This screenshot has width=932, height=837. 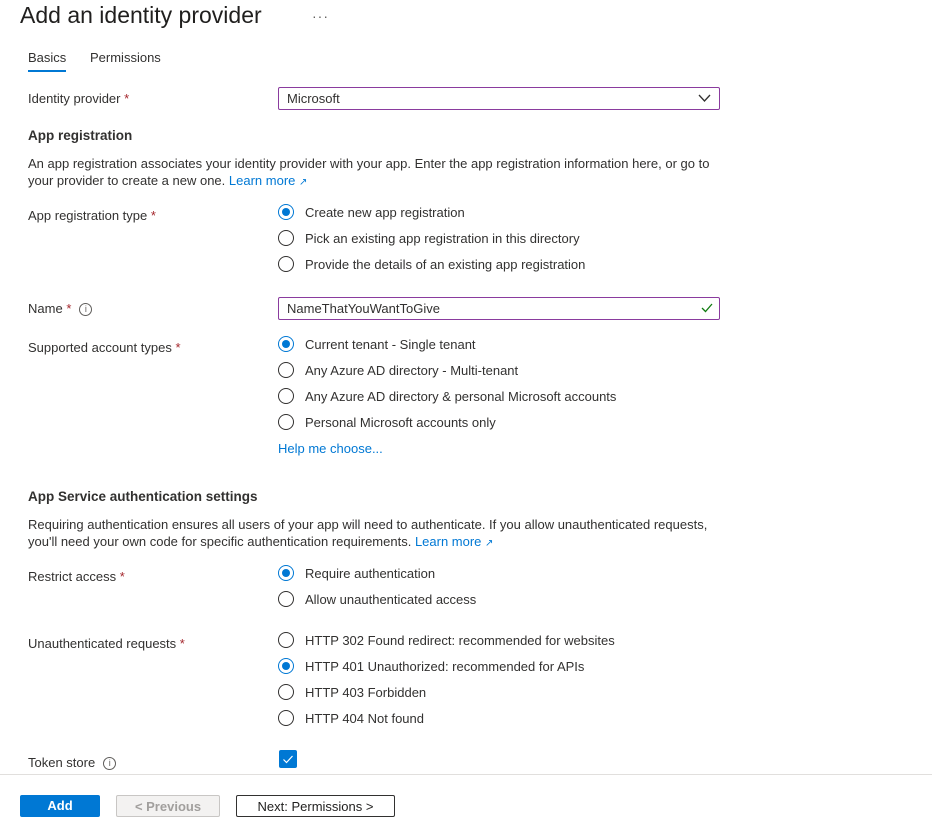 What do you see at coordinates (168, 806) in the screenshot?
I see `previous-button: < Previous` at bounding box center [168, 806].